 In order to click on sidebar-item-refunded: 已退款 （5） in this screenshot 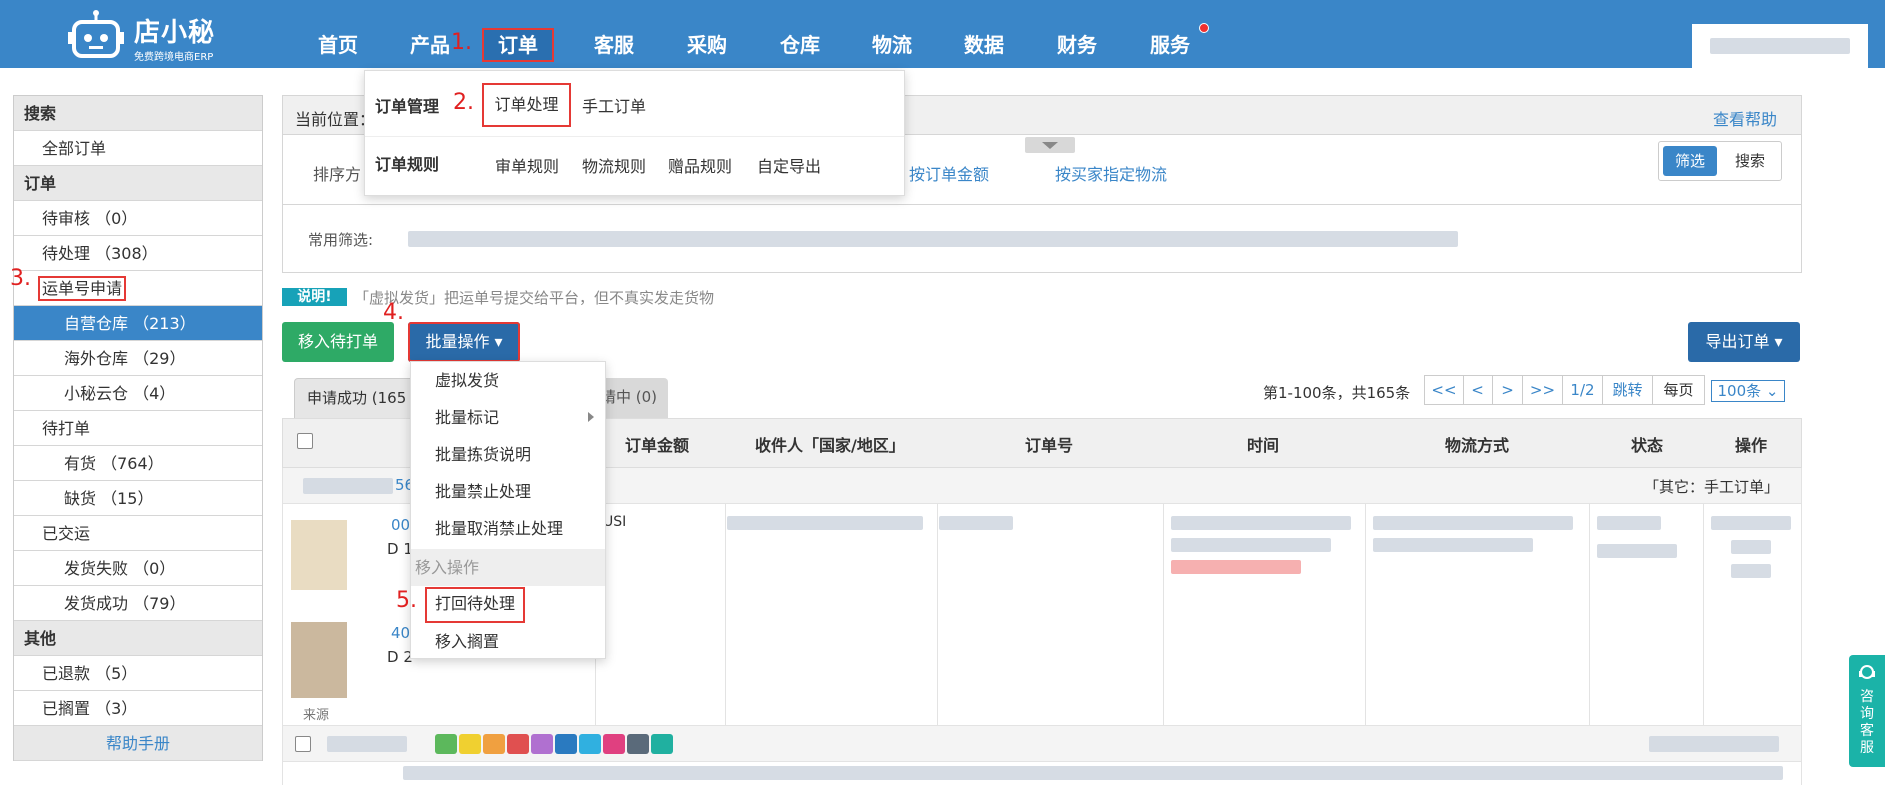, I will do `click(138, 673)`.